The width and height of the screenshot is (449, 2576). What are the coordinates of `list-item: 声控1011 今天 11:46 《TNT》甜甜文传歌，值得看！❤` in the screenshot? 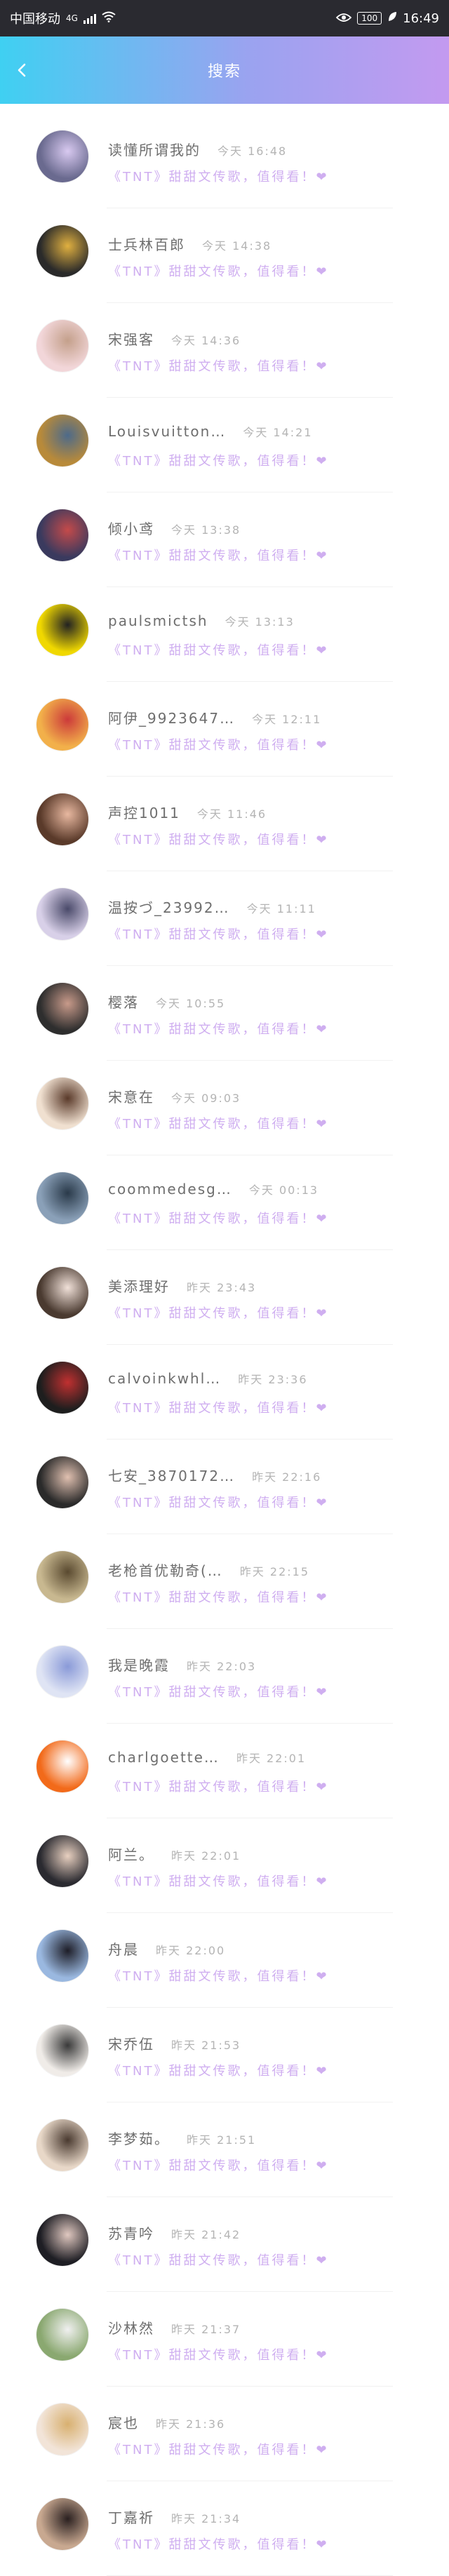 It's located at (224, 824).